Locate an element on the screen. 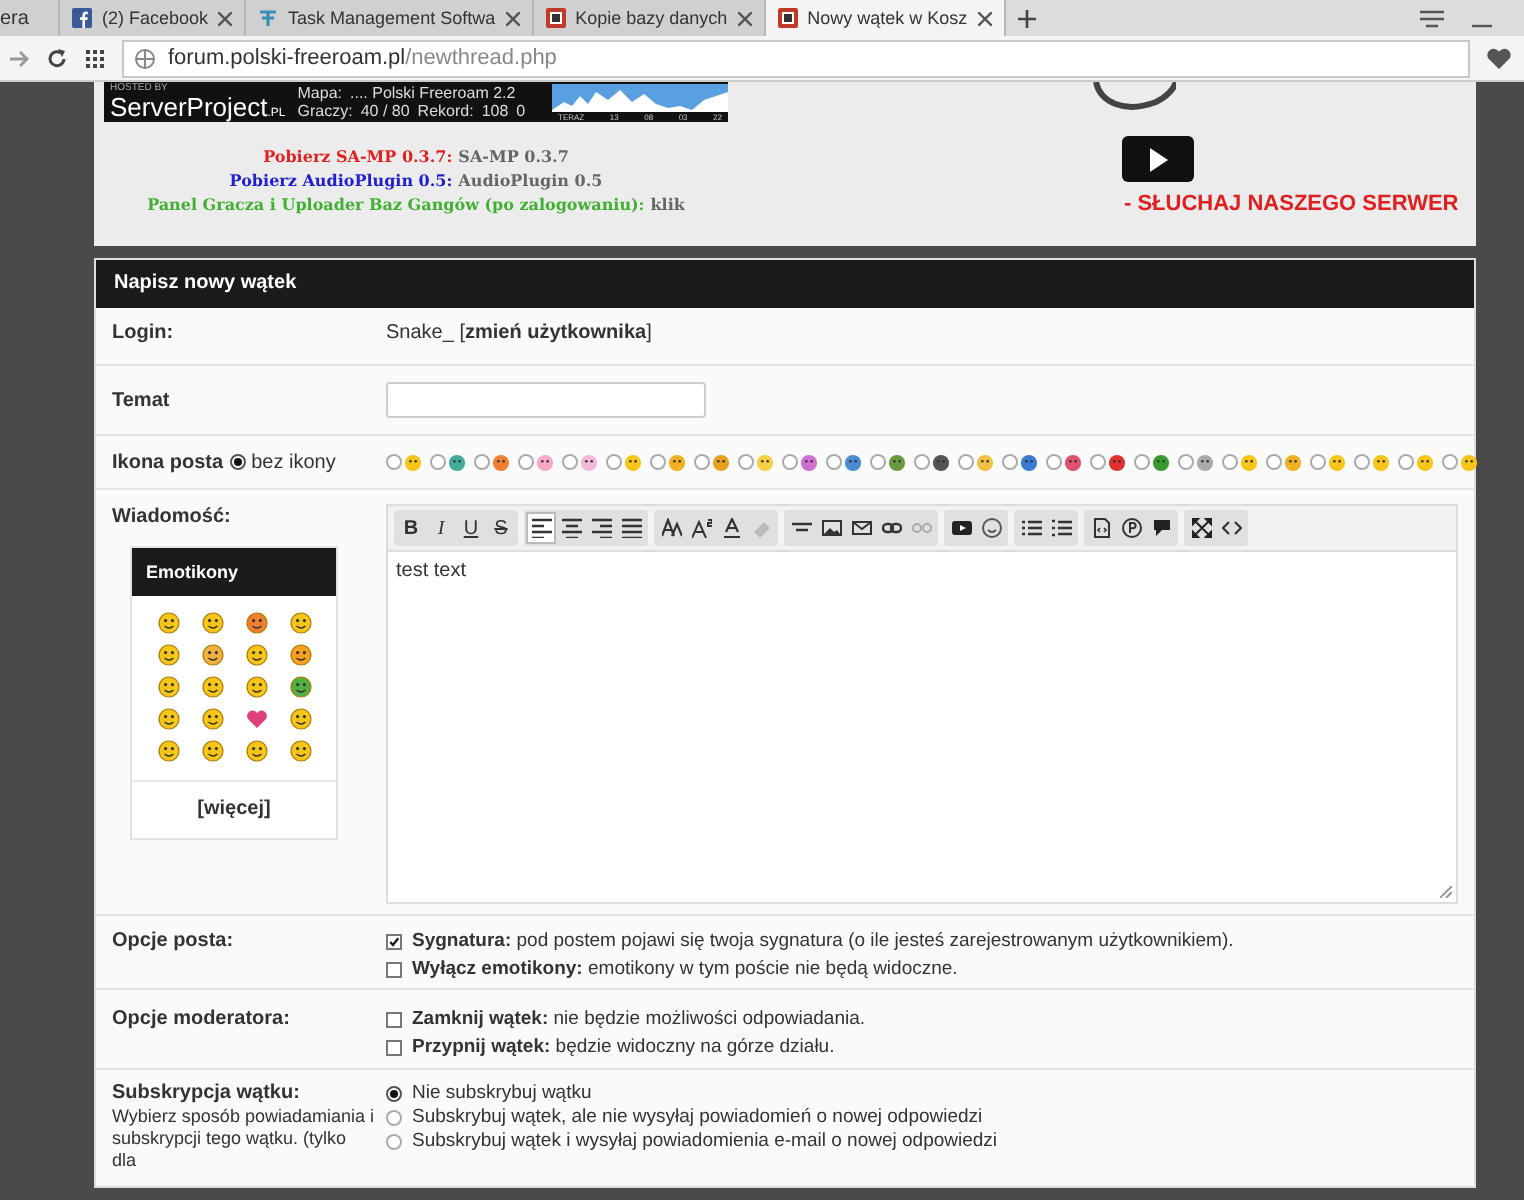 This screenshot has width=1524, height=1200. smiley-icon is located at coordinates (991, 528).